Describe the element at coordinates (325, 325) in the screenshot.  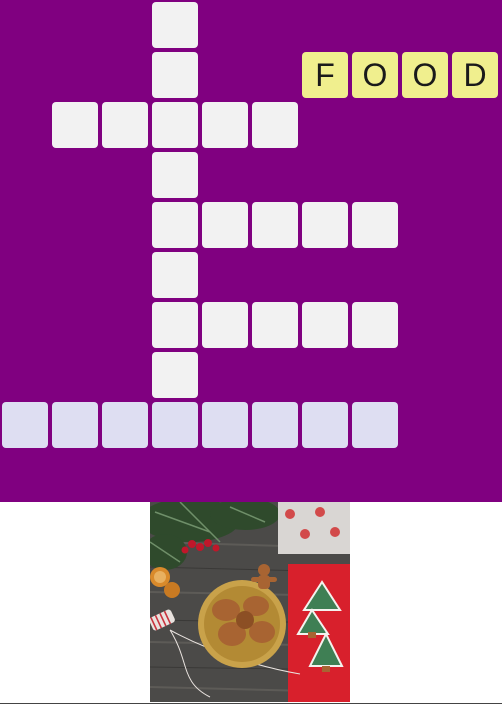
I see `crossword-cell-r6-c6` at that location.